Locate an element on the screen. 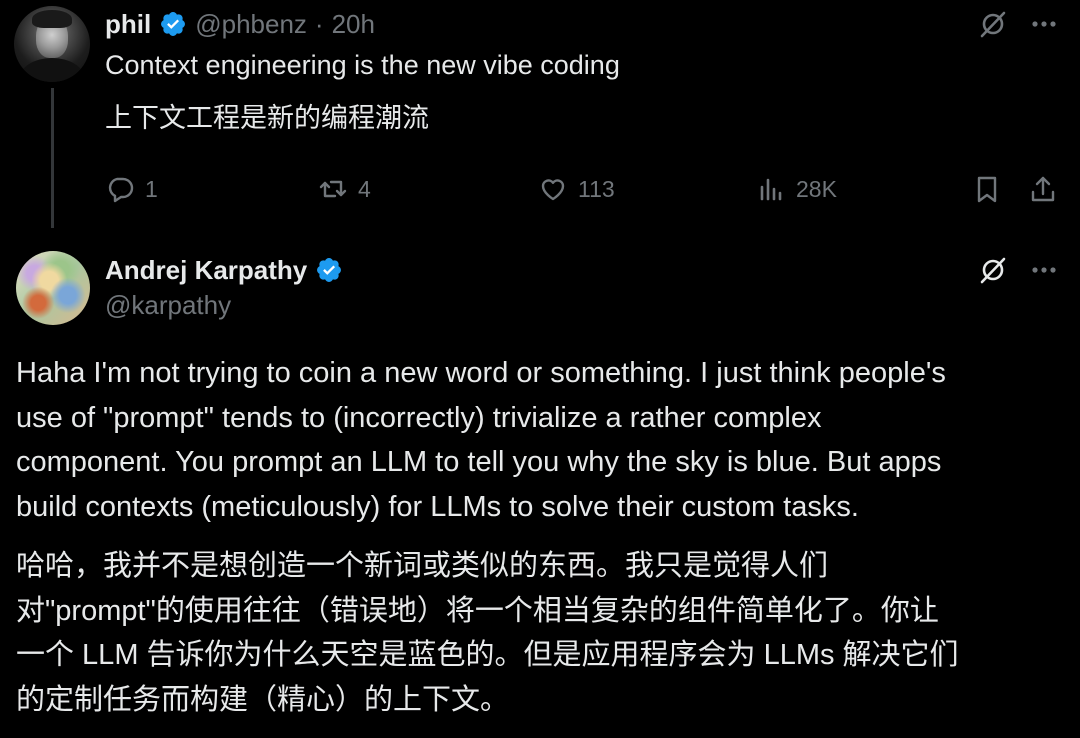 The width and height of the screenshot is (1080, 738). like-count: 113 is located at coordinates (596, 188).